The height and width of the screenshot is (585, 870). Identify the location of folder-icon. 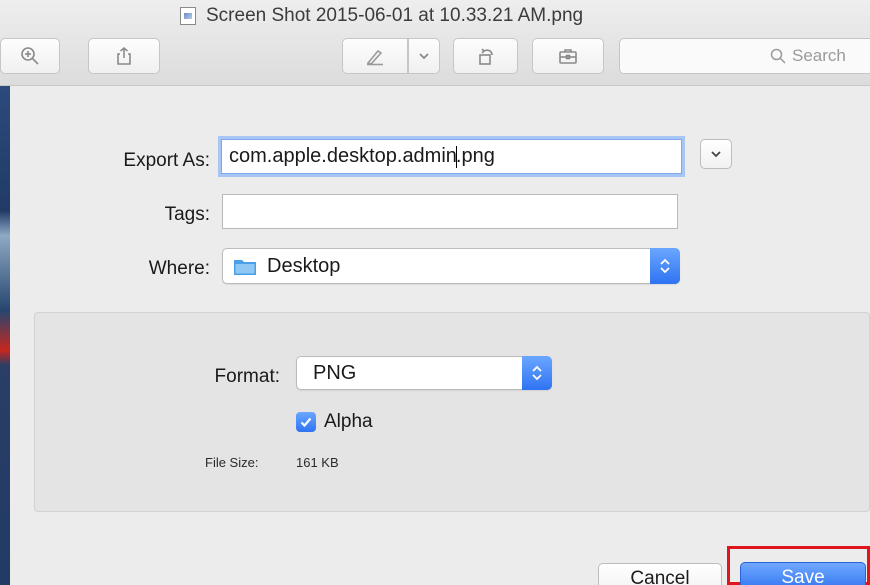
(245, 267).